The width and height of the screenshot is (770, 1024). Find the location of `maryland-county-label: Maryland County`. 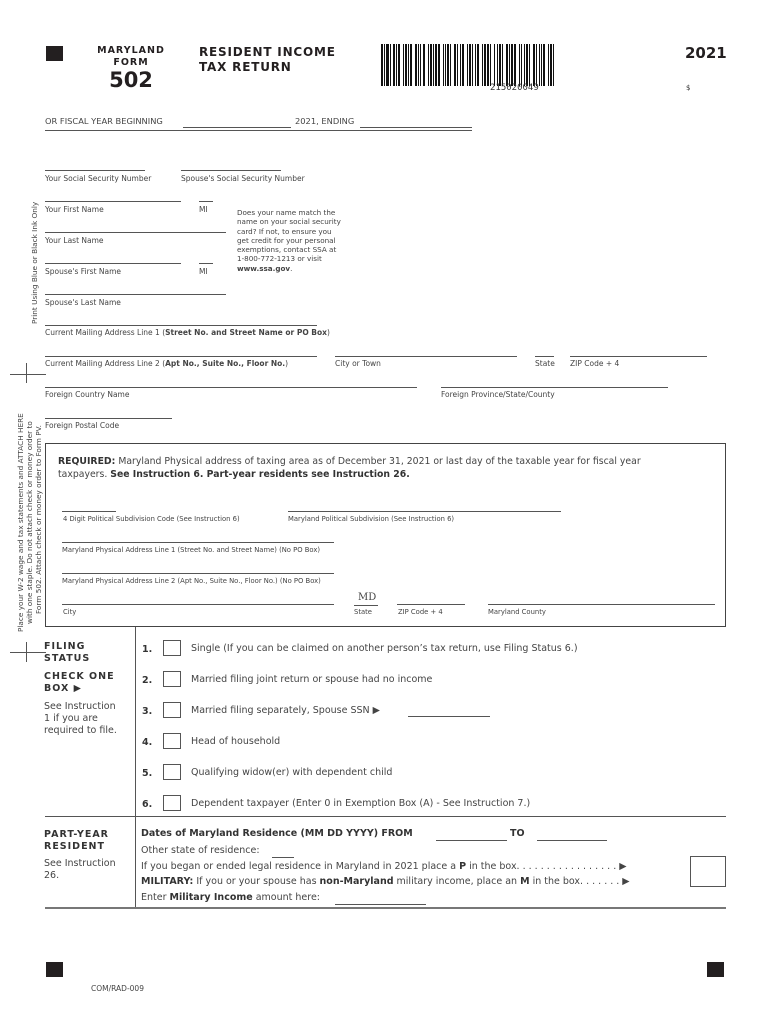

maryland-county-label: Maryland County is located at coordinates (517, 612).